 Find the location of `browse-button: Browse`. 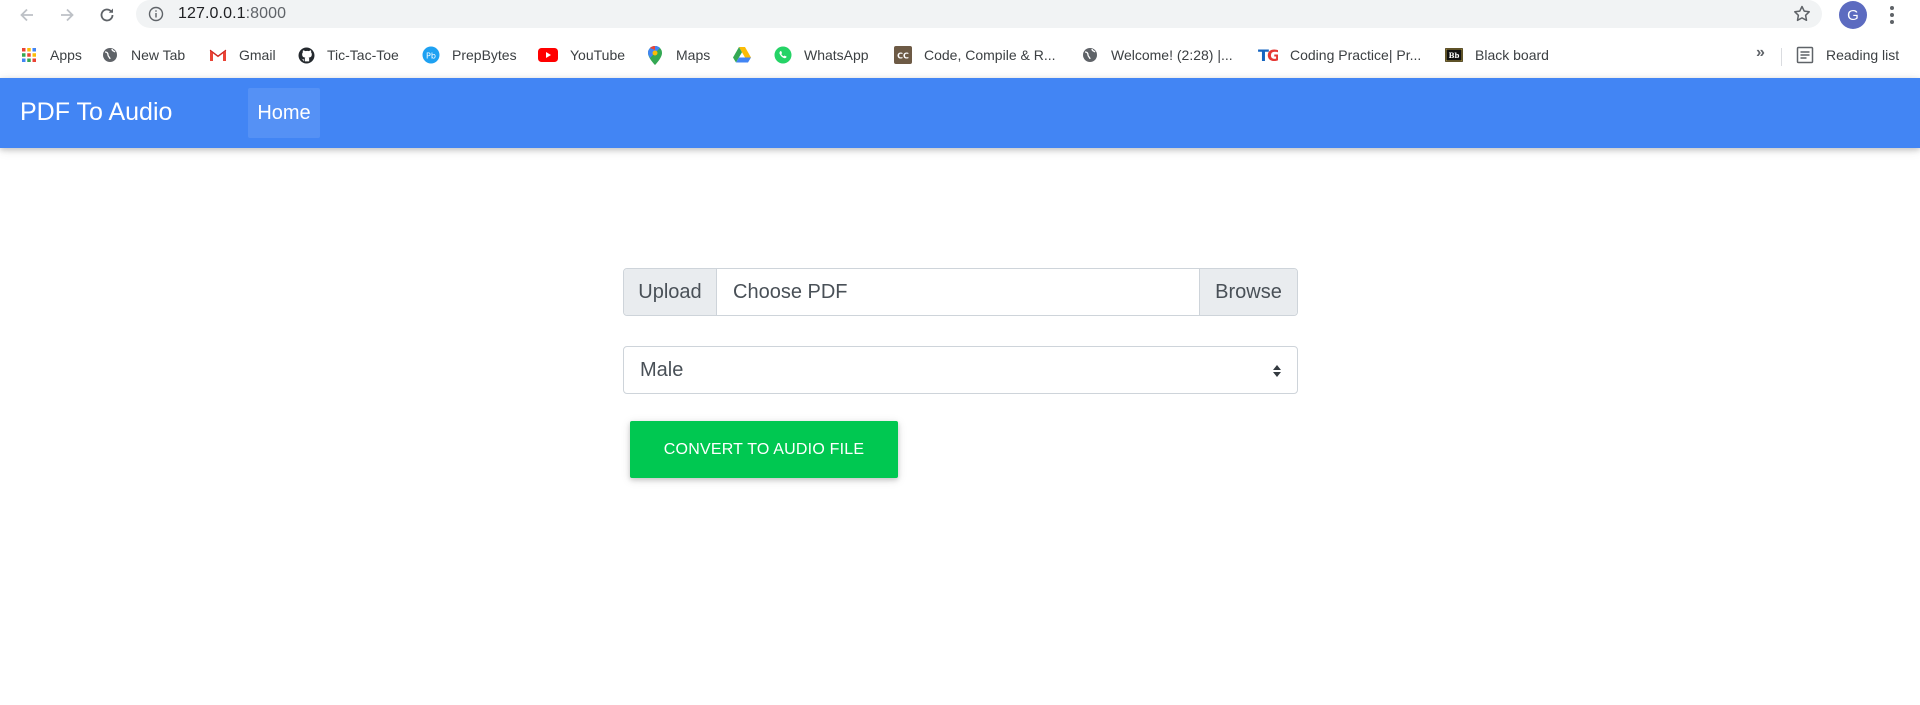

browse-button: Browse is located at coordinates (1248, 292).